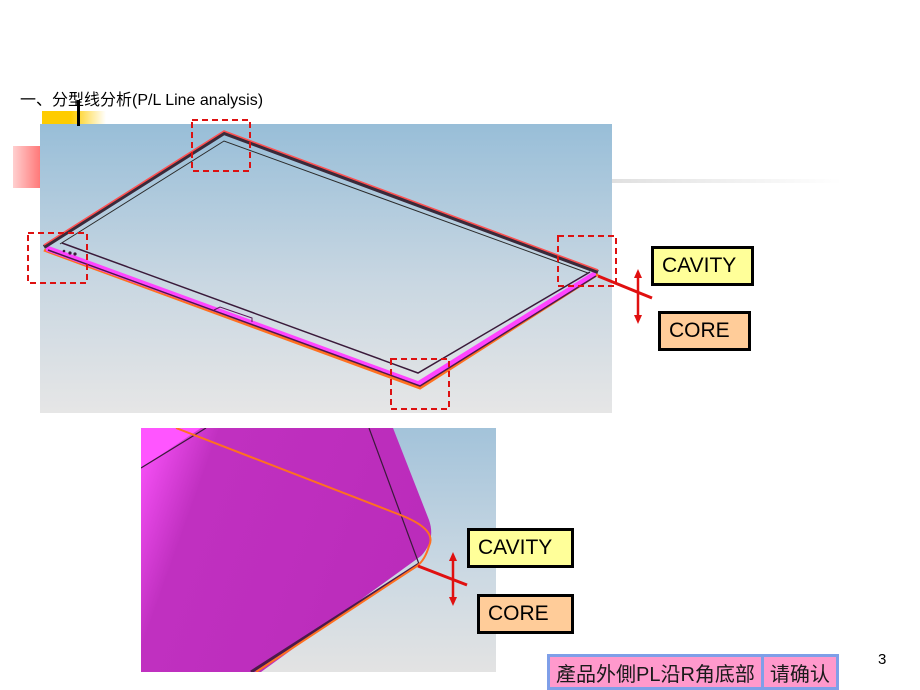 Image resolution: width=920 pixels, height=690 pixels. I want to click on core-label: CORE, so click(704, 331).